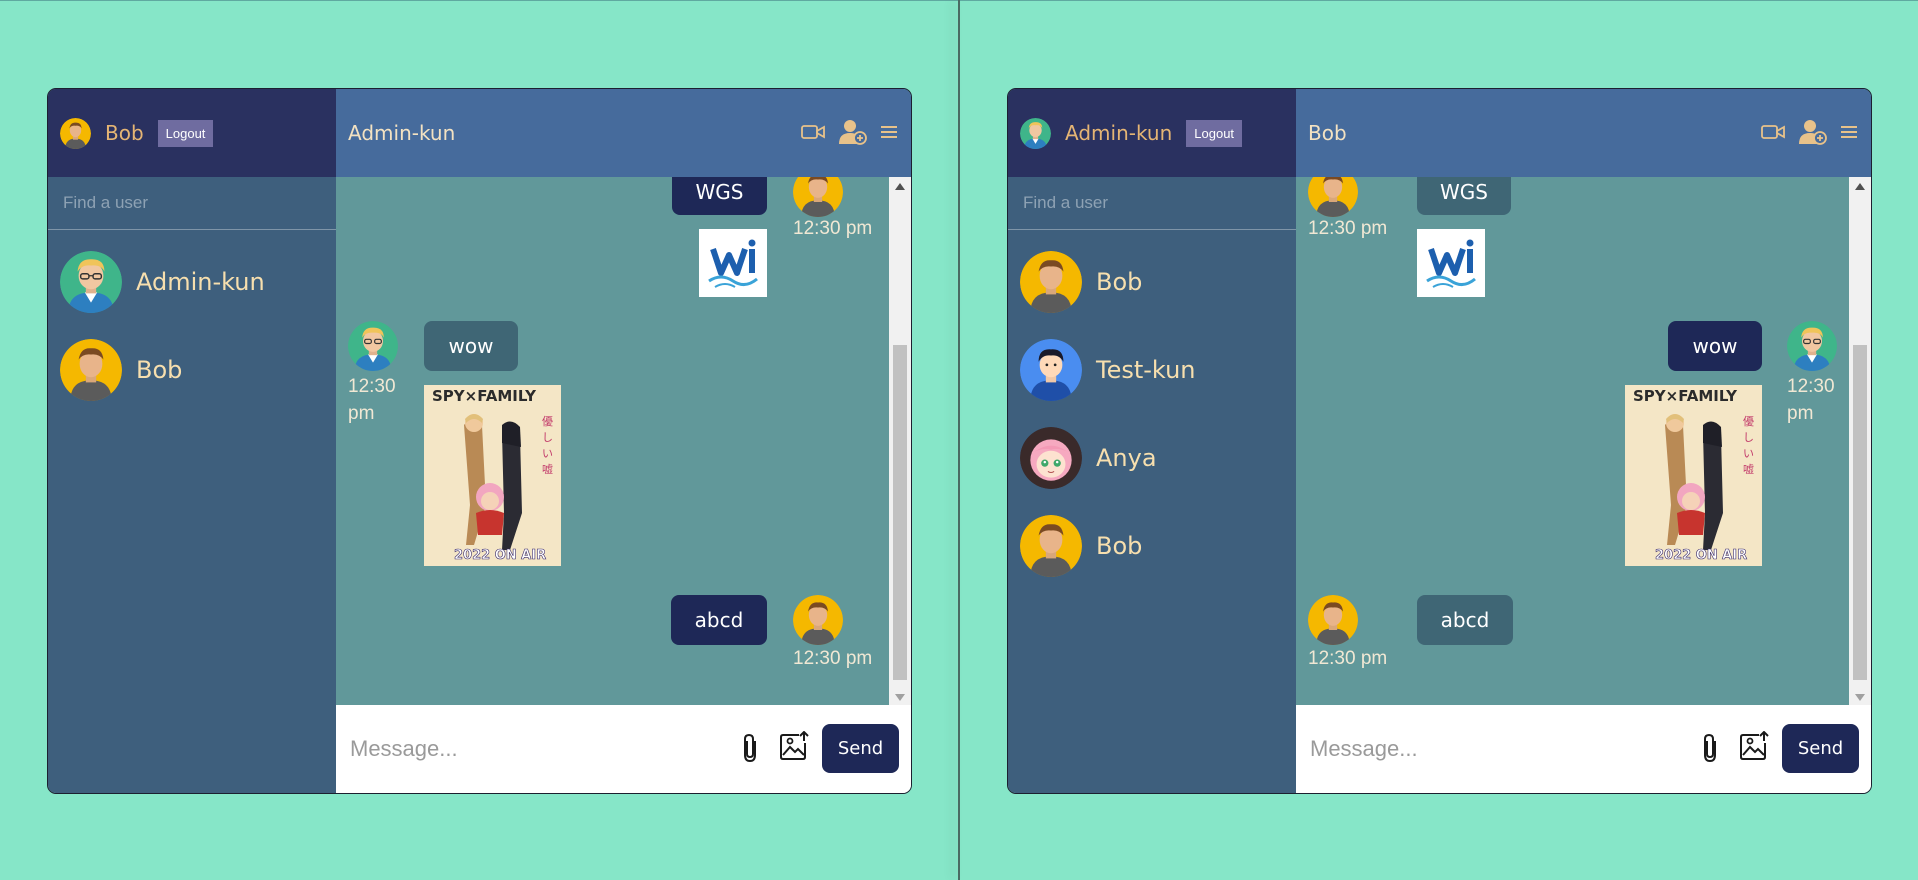 This screenshot has height=880, width=1918. What do you see at coordinates (200, 282) in the screenshot?
I see `user-name: Admin-kun` at bounding box center [200, 282].